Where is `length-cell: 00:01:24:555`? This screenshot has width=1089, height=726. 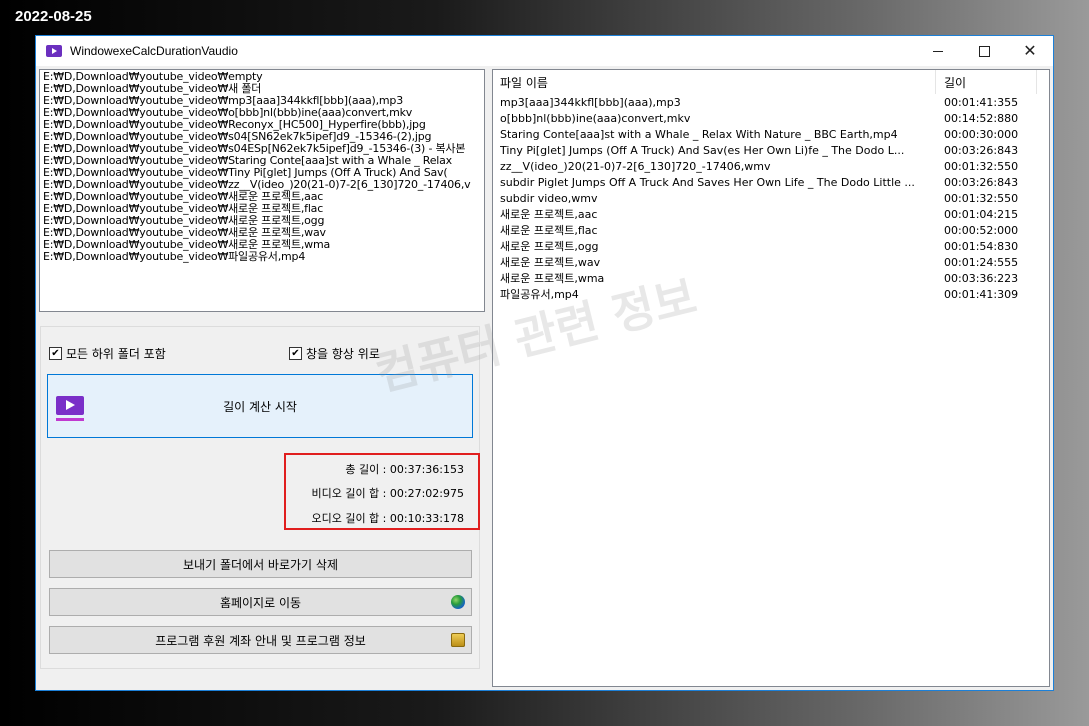
length-cell: 00:01:24:555 is located at coordinates (981, 262).